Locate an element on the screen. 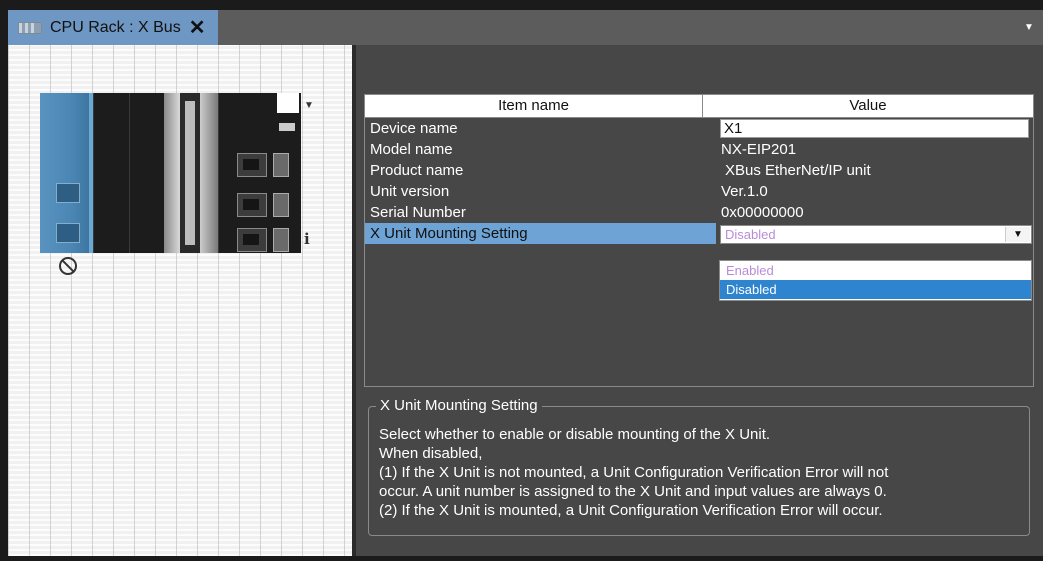 Image resolution: width=1043 pixels, height=561 pixels. cpu-rack-diagram is located at coordinates (170, 173).